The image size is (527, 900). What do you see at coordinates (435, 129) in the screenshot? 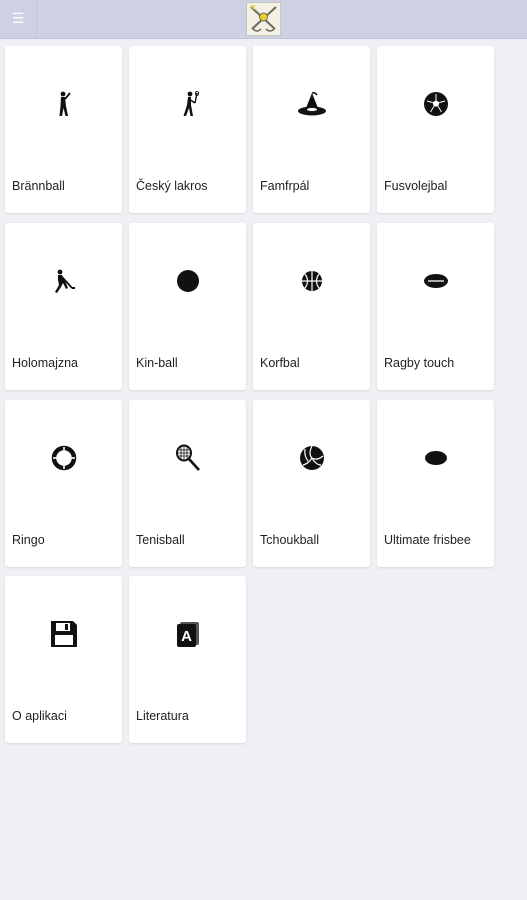
I see `tile-fusvolejbal: Fusvolejbal` at bounding box center [435, 129].